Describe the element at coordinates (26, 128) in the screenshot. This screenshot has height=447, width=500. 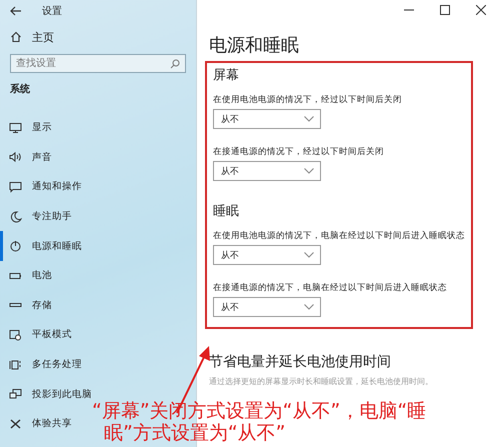
I see `nav-item: 显示` at that location.